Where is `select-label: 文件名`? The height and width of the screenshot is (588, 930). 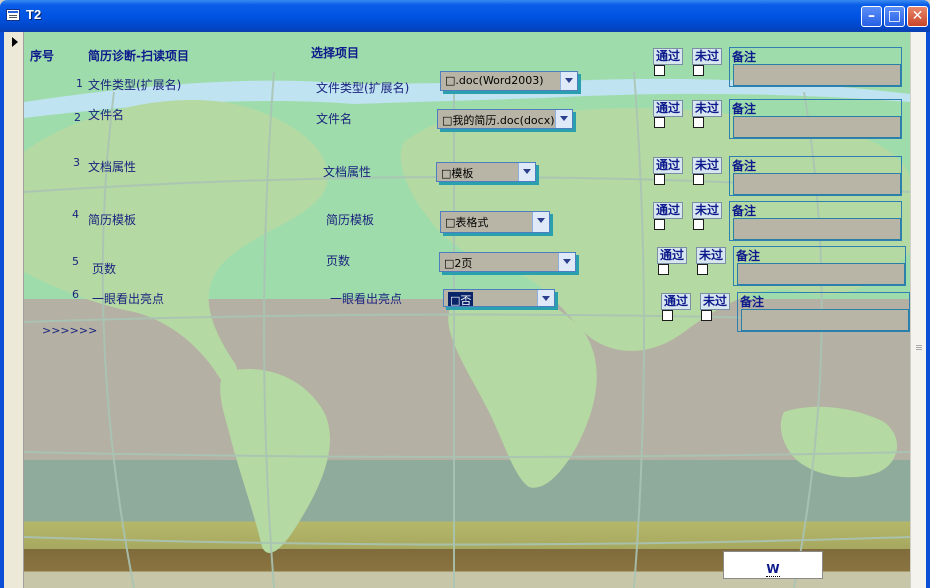 select-label: 文件名 is located at coordinates (334, 119).